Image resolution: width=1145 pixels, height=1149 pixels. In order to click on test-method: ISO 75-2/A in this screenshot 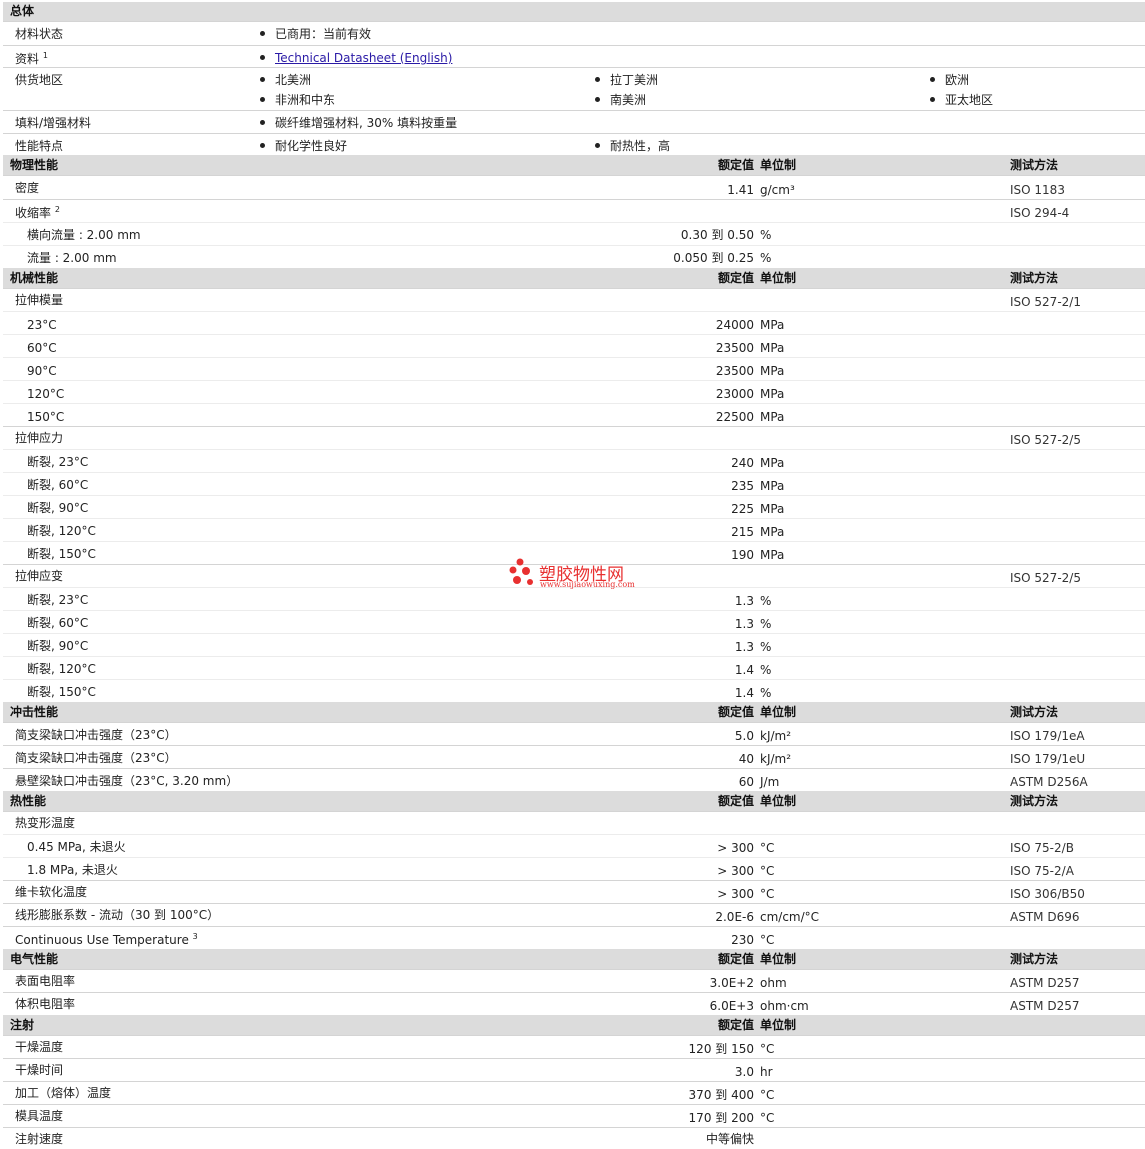, I will do `click(1042, 871)`.